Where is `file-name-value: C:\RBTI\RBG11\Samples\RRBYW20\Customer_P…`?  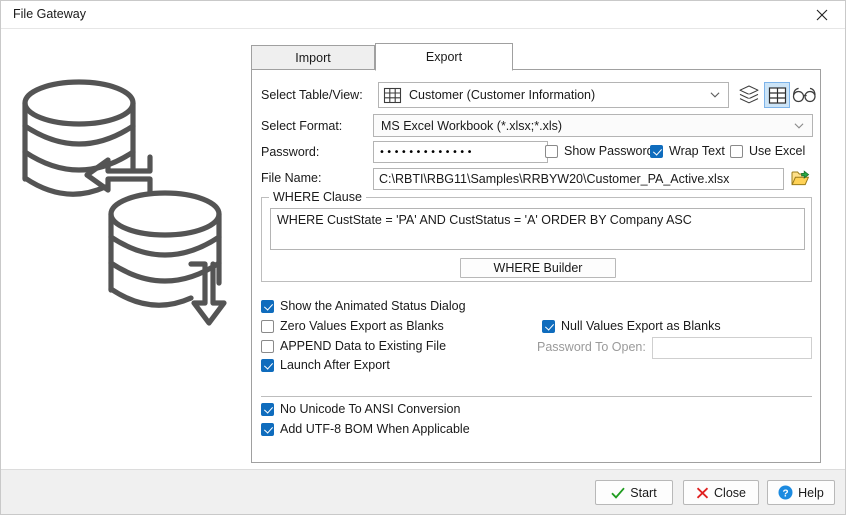 file-name-value: C:\RBTI\RBG11\Samples\RRBYW20\Customer_P… is located at coordinates (554, 179).